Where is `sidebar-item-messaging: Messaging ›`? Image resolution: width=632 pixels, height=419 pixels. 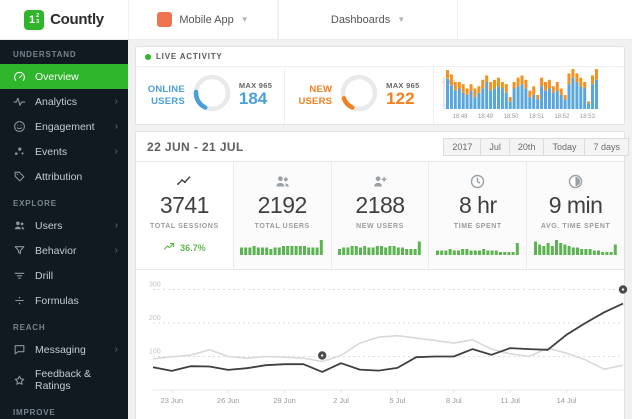 sidebar-item-messaging: Messaging › is located at coordinates (64, 349).